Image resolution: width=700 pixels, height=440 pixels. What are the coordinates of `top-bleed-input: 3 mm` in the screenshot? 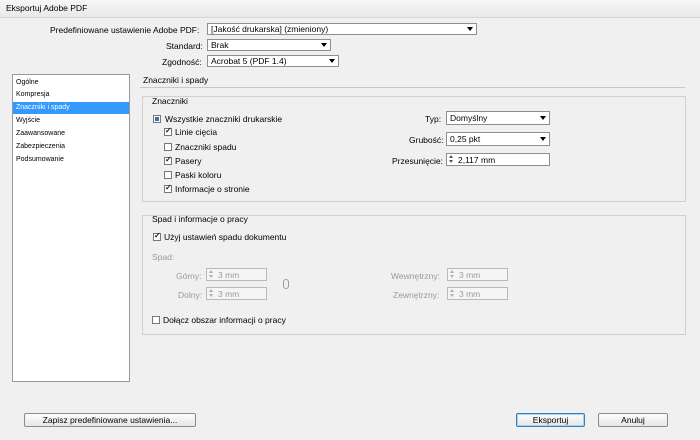 It's located at (236, 274).